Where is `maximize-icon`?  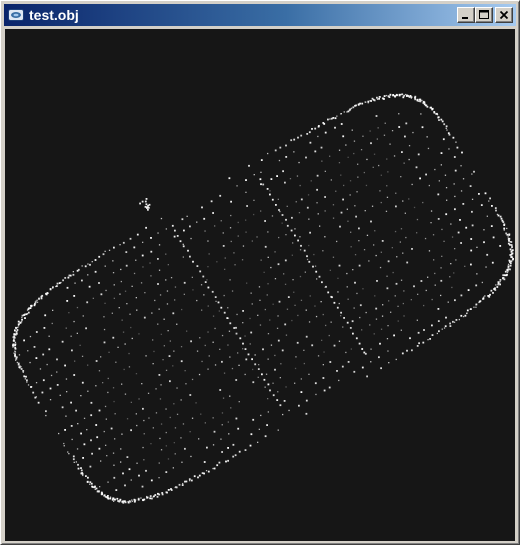
maximize-icon is located at coordinates (484, 14).